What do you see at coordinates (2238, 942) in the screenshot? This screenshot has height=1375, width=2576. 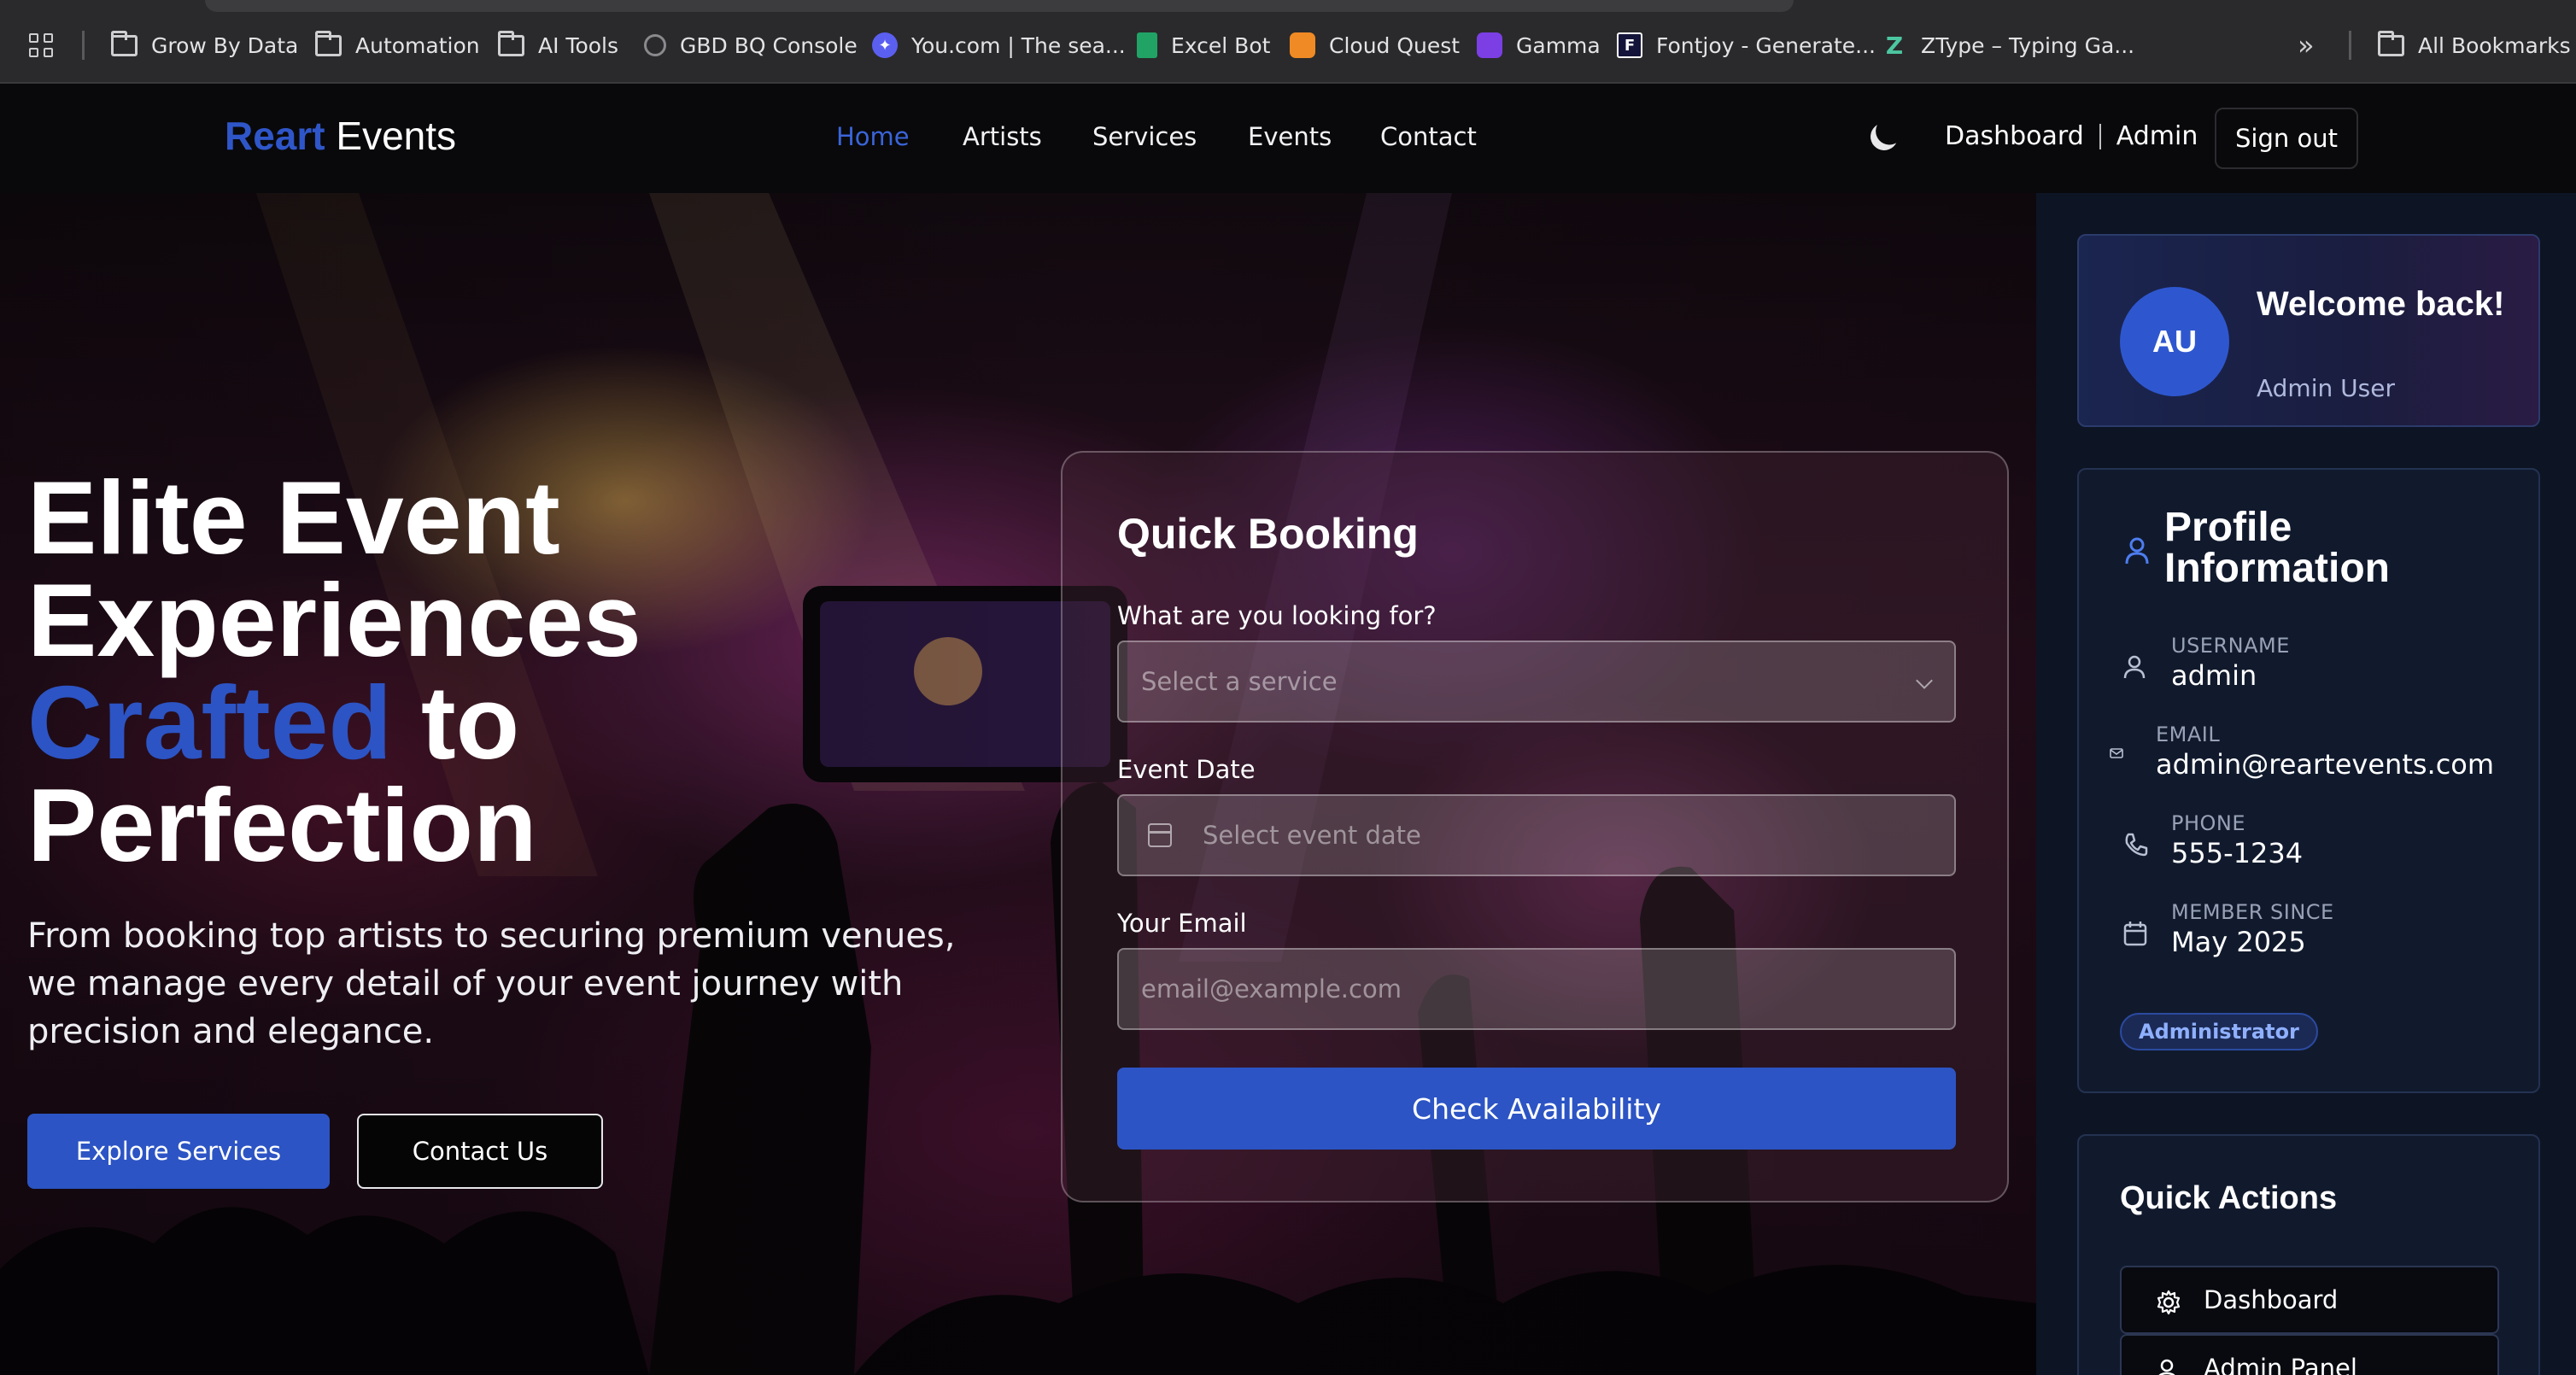 I see `member-since-value: May 2025` at bounding box center [2238, 942].